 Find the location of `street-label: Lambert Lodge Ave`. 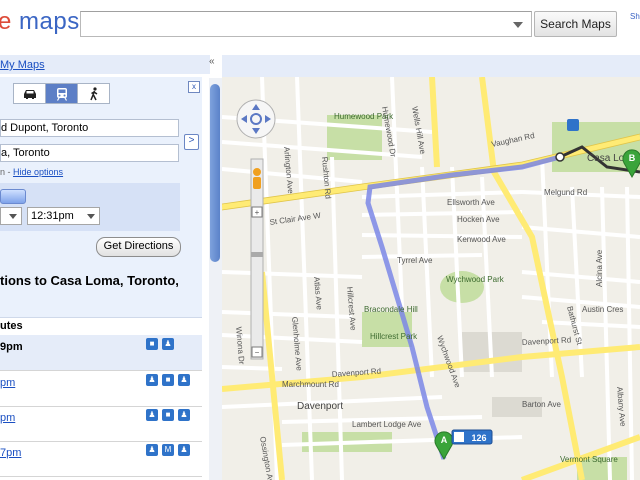

street-label: Lambert Lodge Ave is located at coordinates (387, 424).